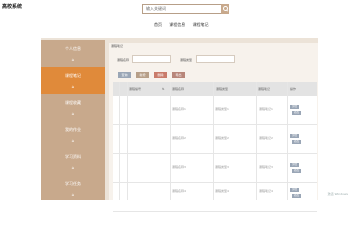 Image resolution: width=356 pixels, height=240 pixels. What do you see at coordinates (12, 7) in the screenshot?
I see `app-brand: 高校系统` at bounding box center [12, 7].